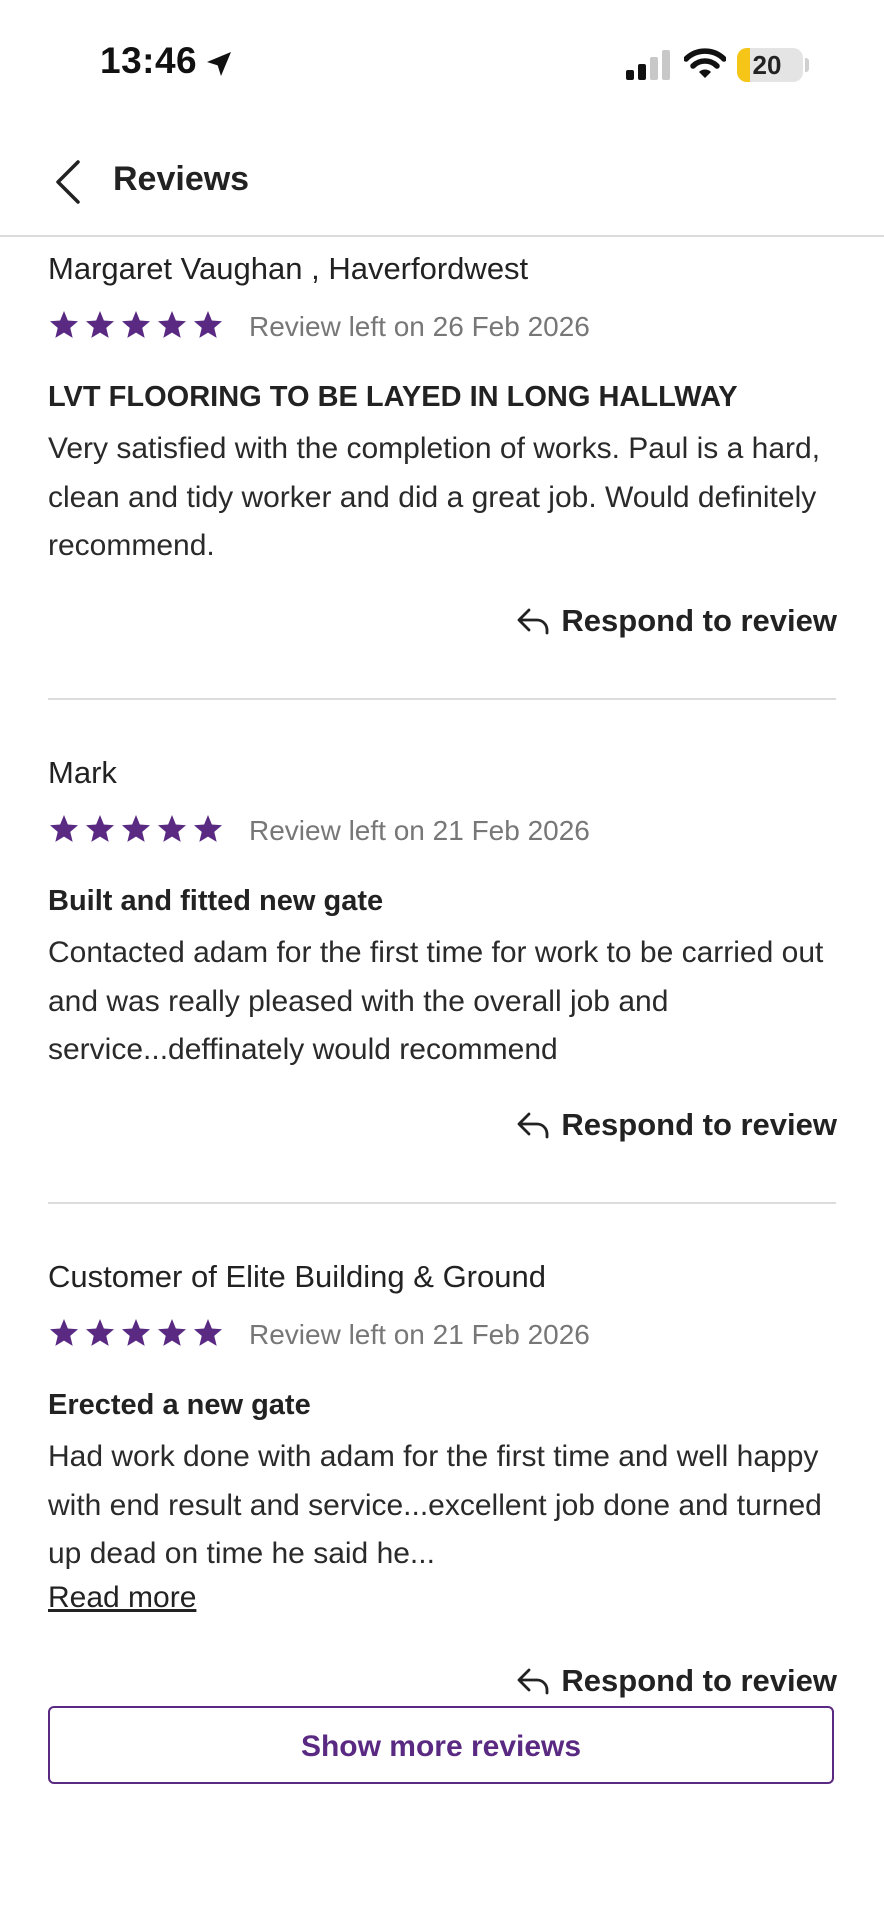 This screenshot has width=884, height=1920. Describe the element at coordinates (442, 182) in the screenshot. I see `navigation-bar: Reviews` at that location.